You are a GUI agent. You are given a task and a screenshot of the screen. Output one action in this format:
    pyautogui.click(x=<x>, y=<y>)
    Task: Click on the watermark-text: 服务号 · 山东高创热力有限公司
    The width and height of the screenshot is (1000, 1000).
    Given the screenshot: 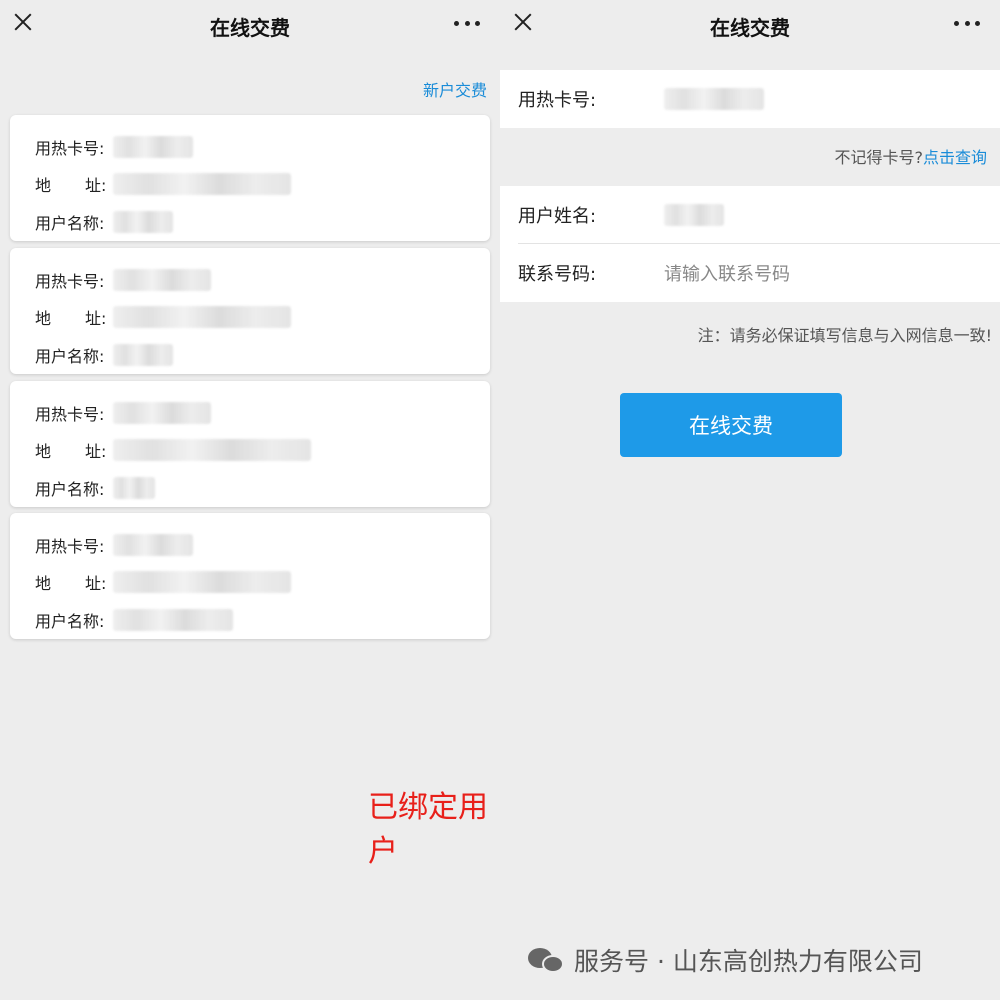 What is the action you would take?
    pyautogui.click(x=748, y=961)
    